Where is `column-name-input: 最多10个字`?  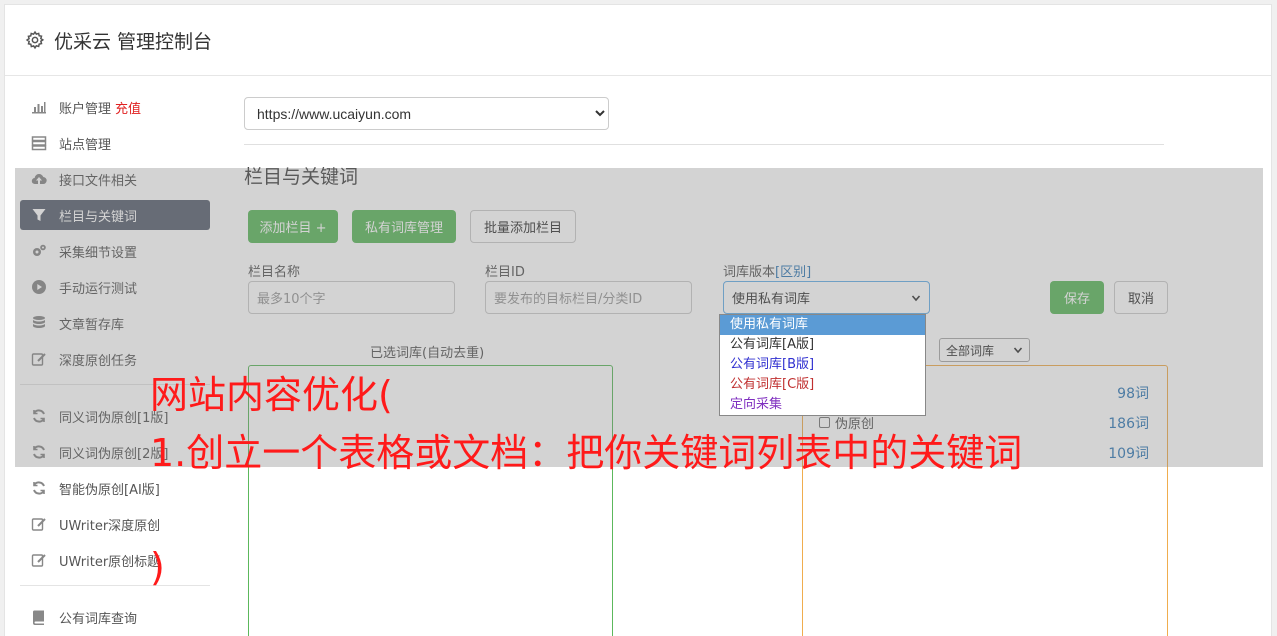 column-name-input: 最多10个字 is located at coordinates (351, 297).